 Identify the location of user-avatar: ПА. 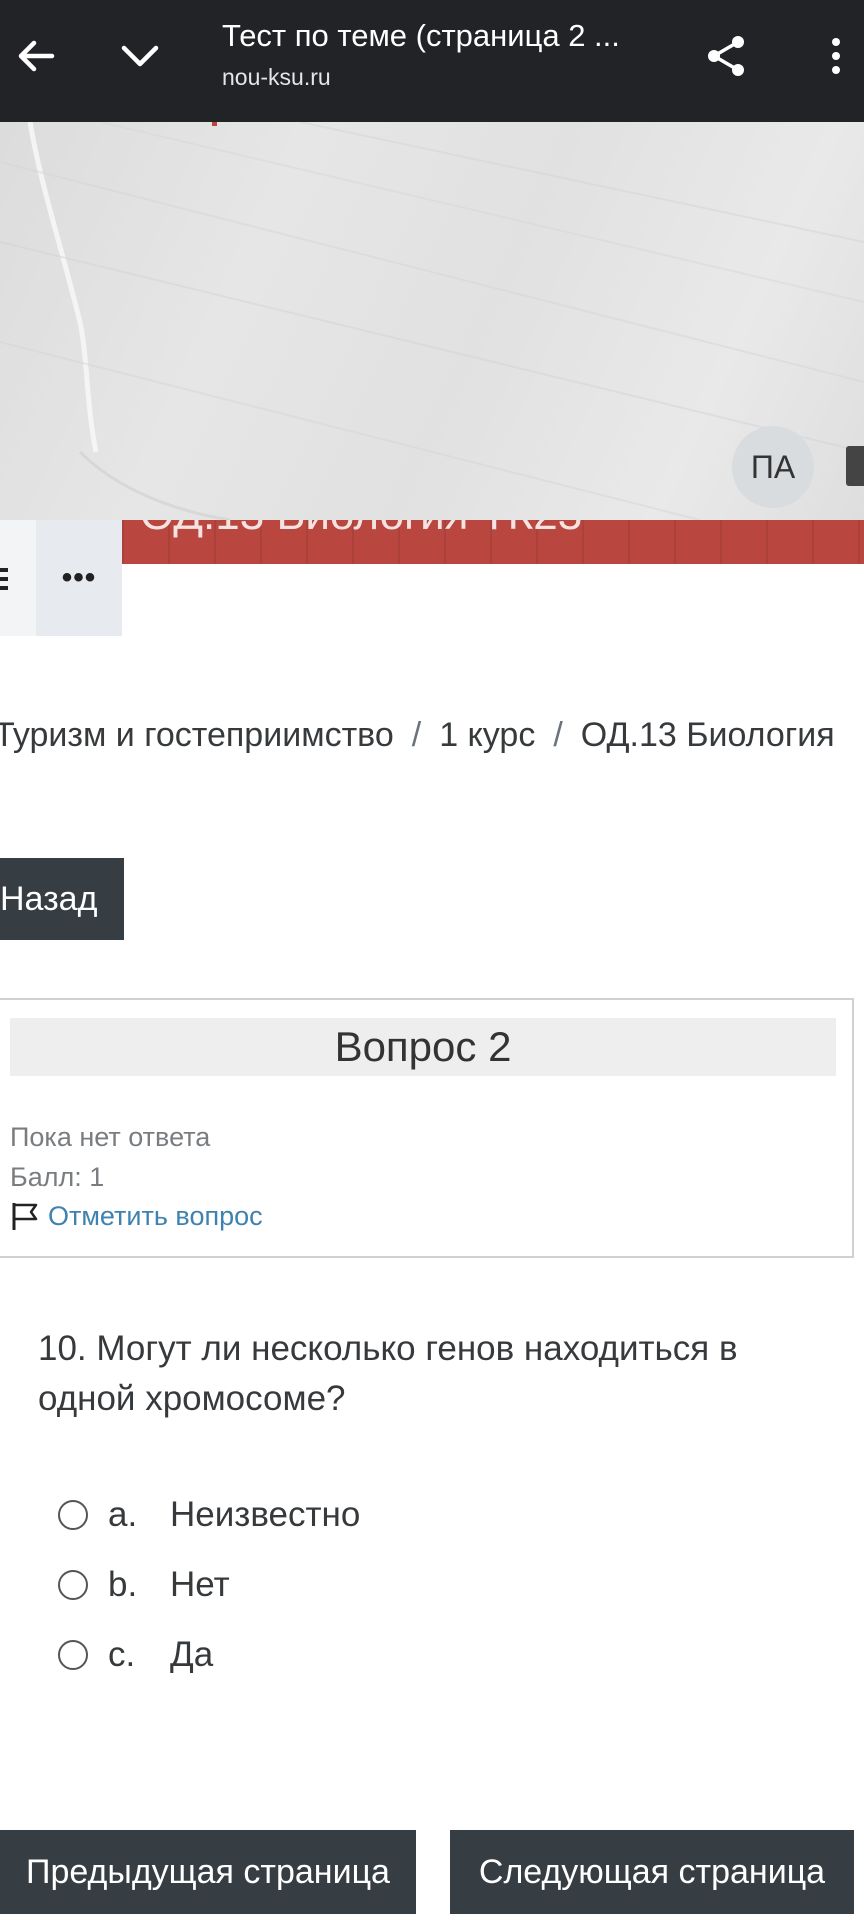
(773, 467).